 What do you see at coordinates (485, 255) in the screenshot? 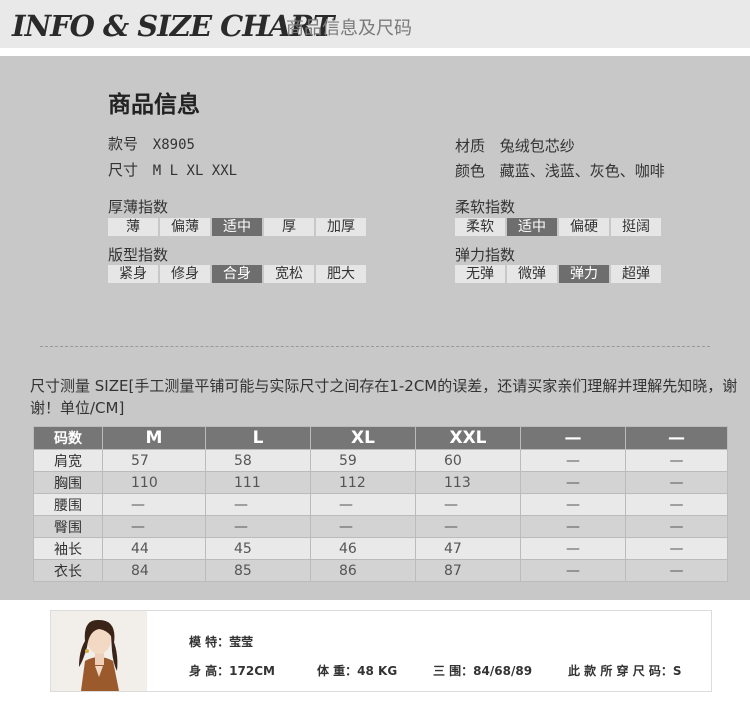
I see `elasticity-index-label: 弹力指数` at bounding box center [485, 255].